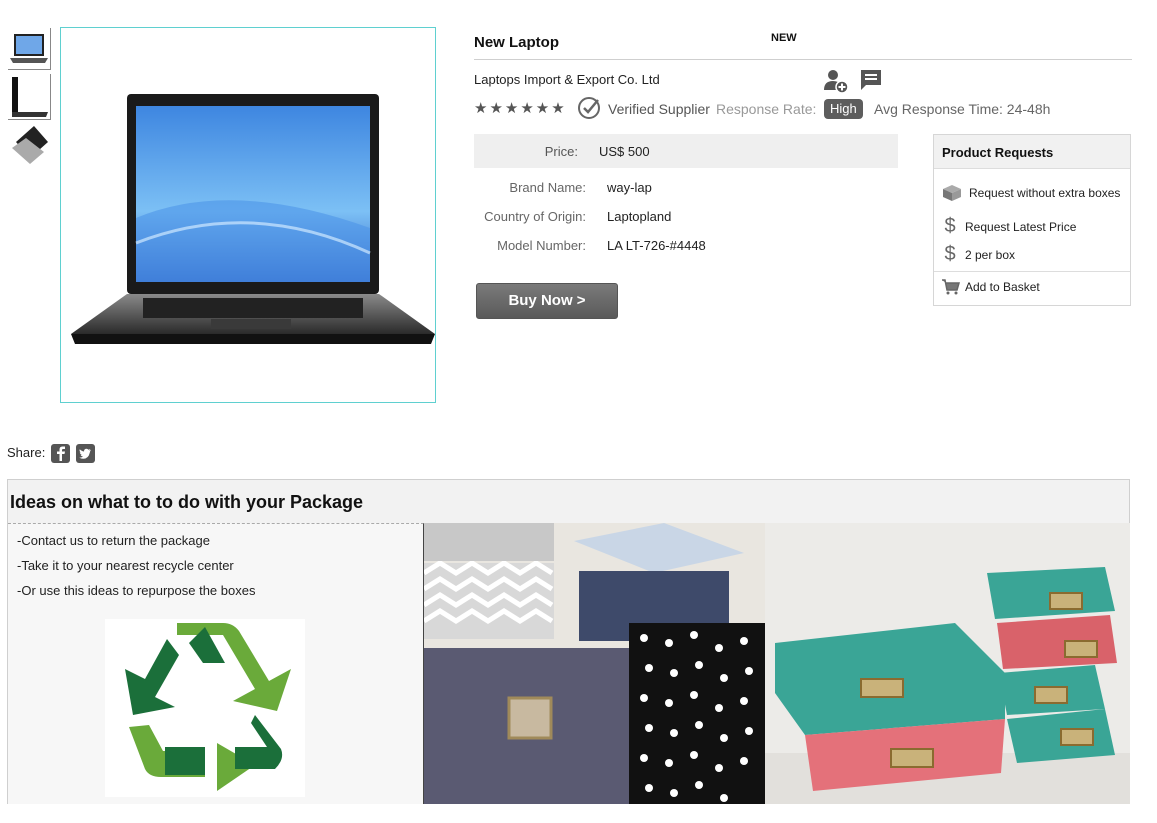  Describe the element at coordinates (205, 708) in the screenshot. I see `recycle-icon` at that location.